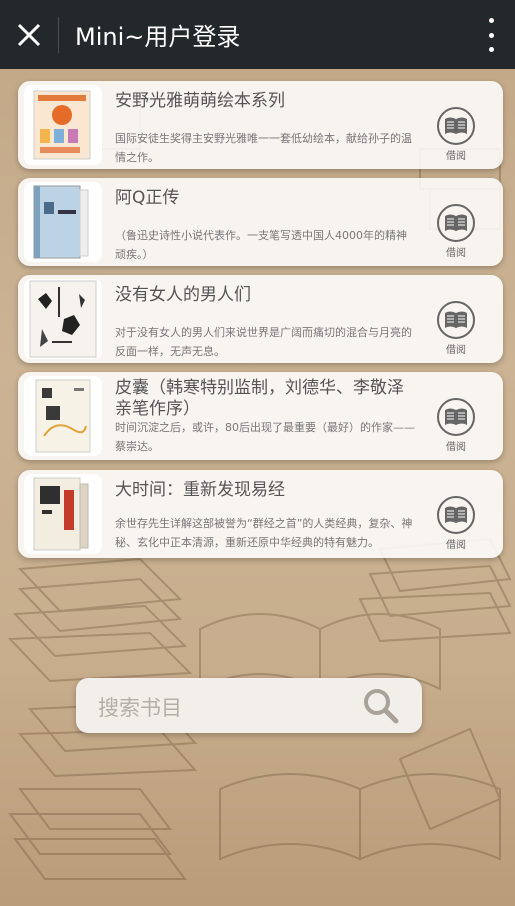 The height and width of the screenshot is (906, 515). Describe the element at coordinates (140, 707) in the screenshot. I see `search-input: 搜索书目` at that location.